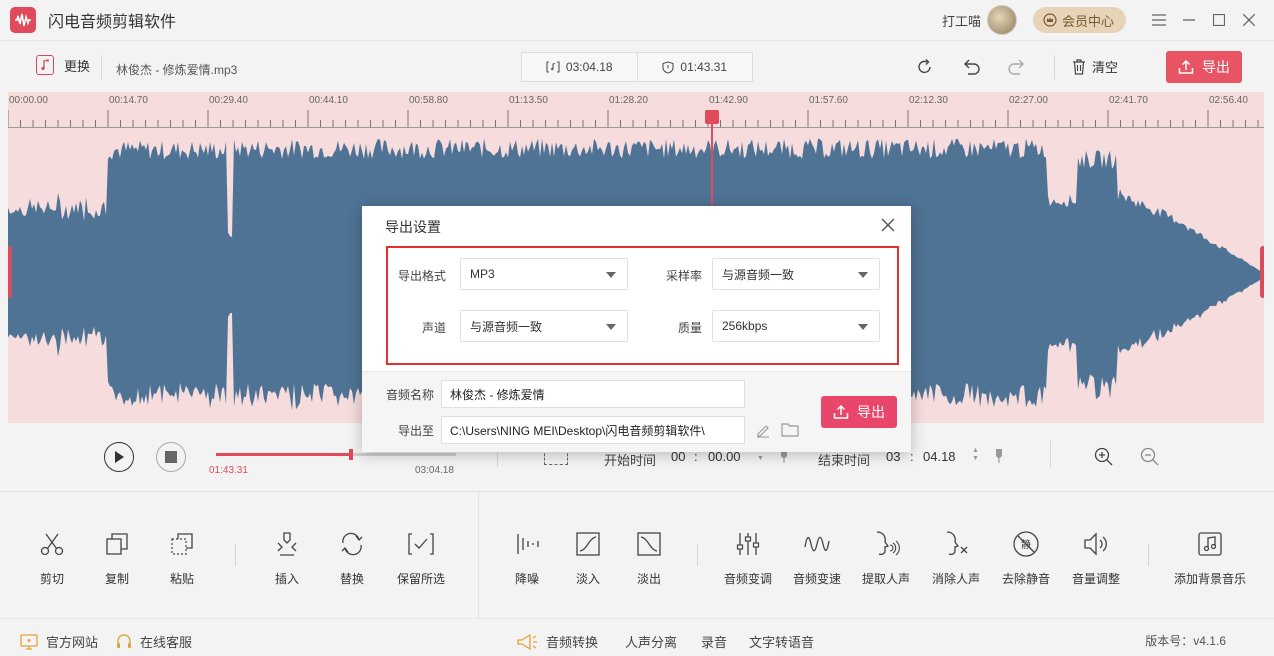 This screenshot has height=656, width=1274. What do you see at coordinates (112, 22) in the screenshot?
I see `app-title: 闪电音频剪辑软件` at bounding box center [112, 22].